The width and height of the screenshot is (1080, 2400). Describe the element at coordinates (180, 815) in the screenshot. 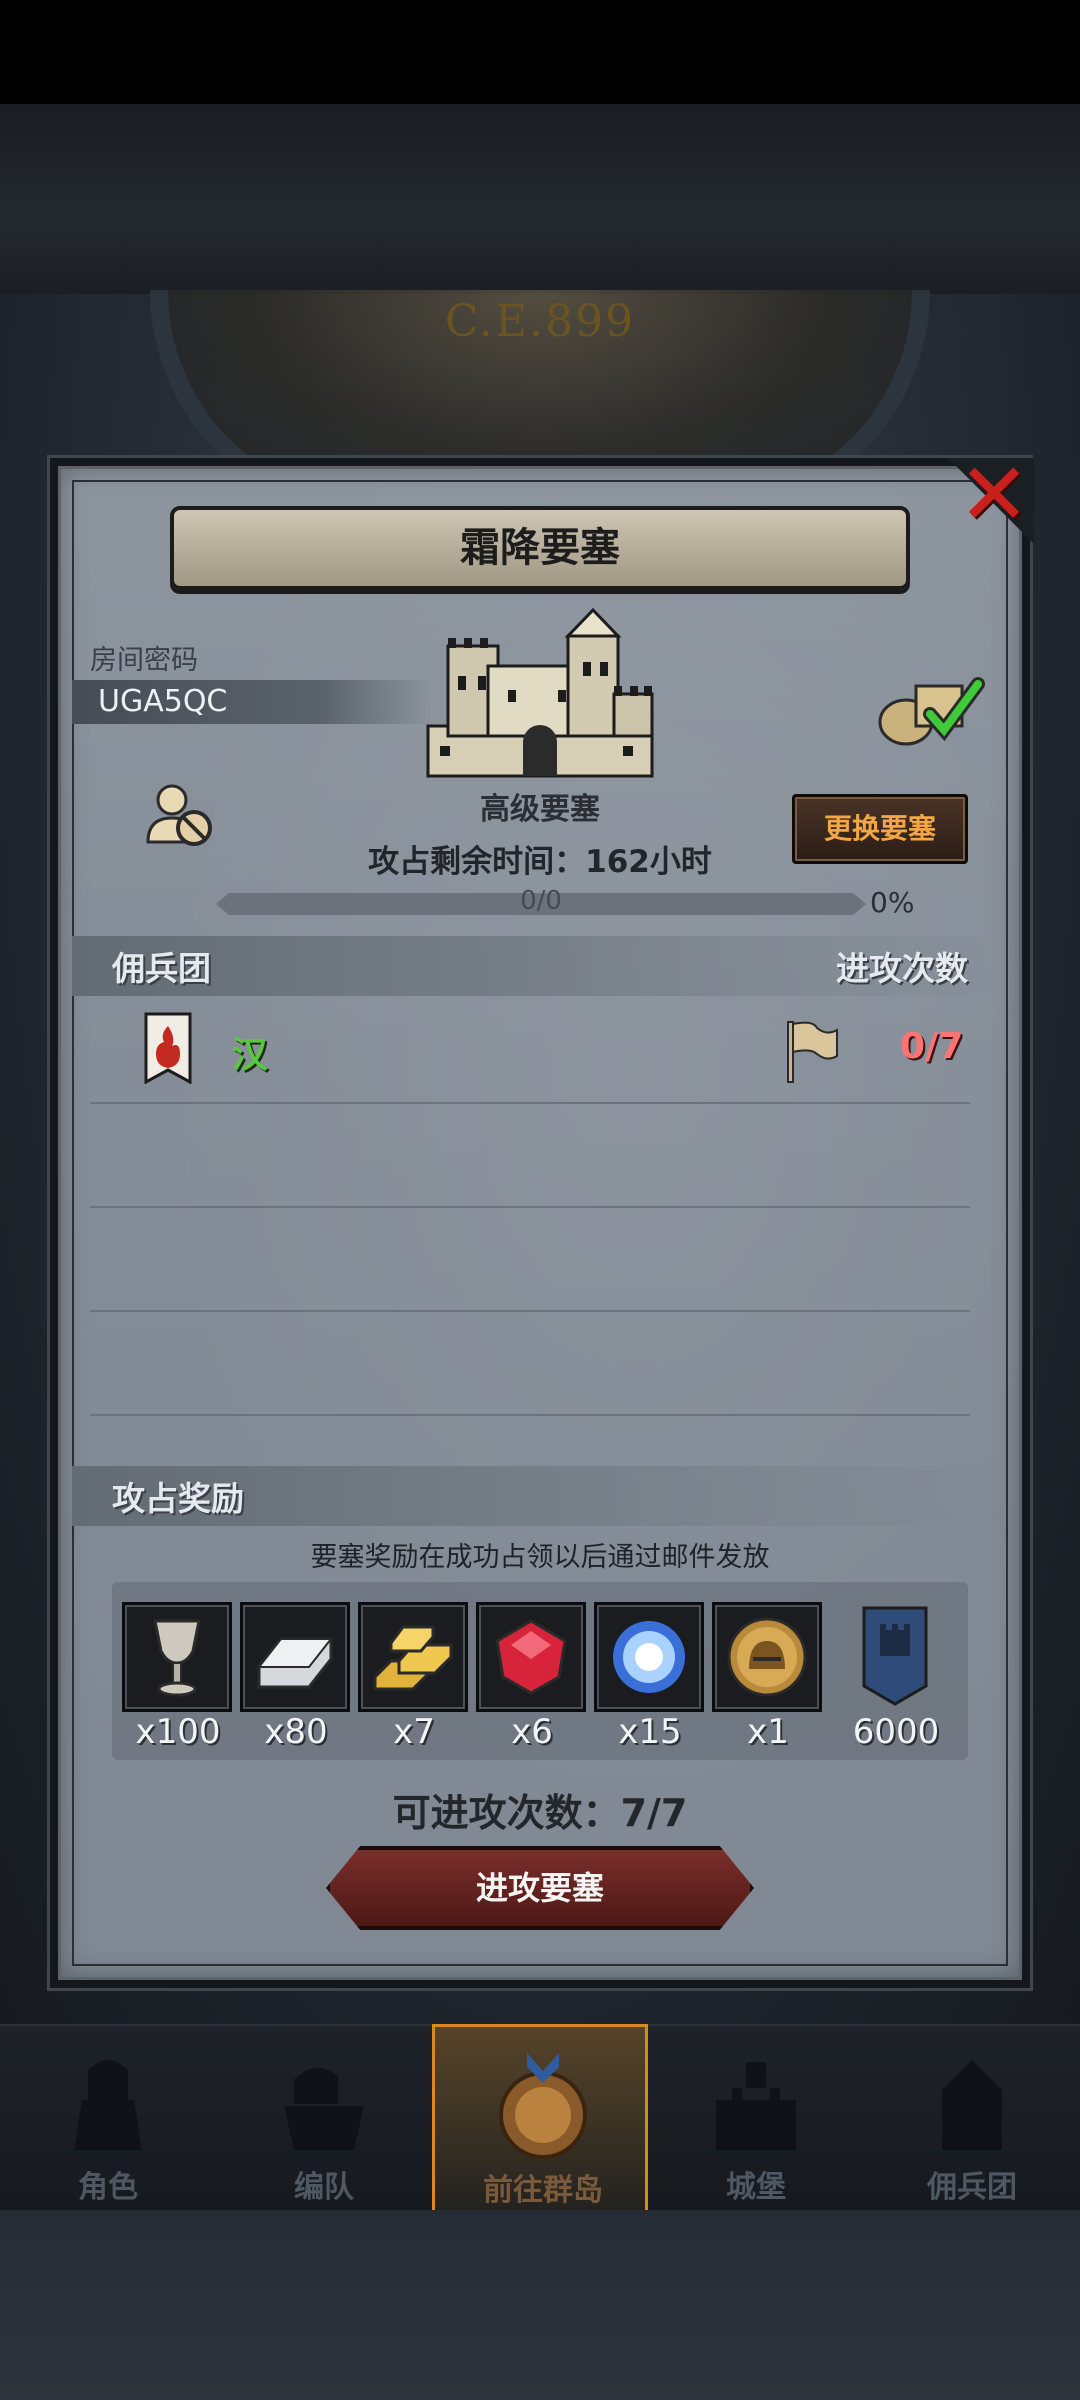

I see `user-blocked-icon` at that location.